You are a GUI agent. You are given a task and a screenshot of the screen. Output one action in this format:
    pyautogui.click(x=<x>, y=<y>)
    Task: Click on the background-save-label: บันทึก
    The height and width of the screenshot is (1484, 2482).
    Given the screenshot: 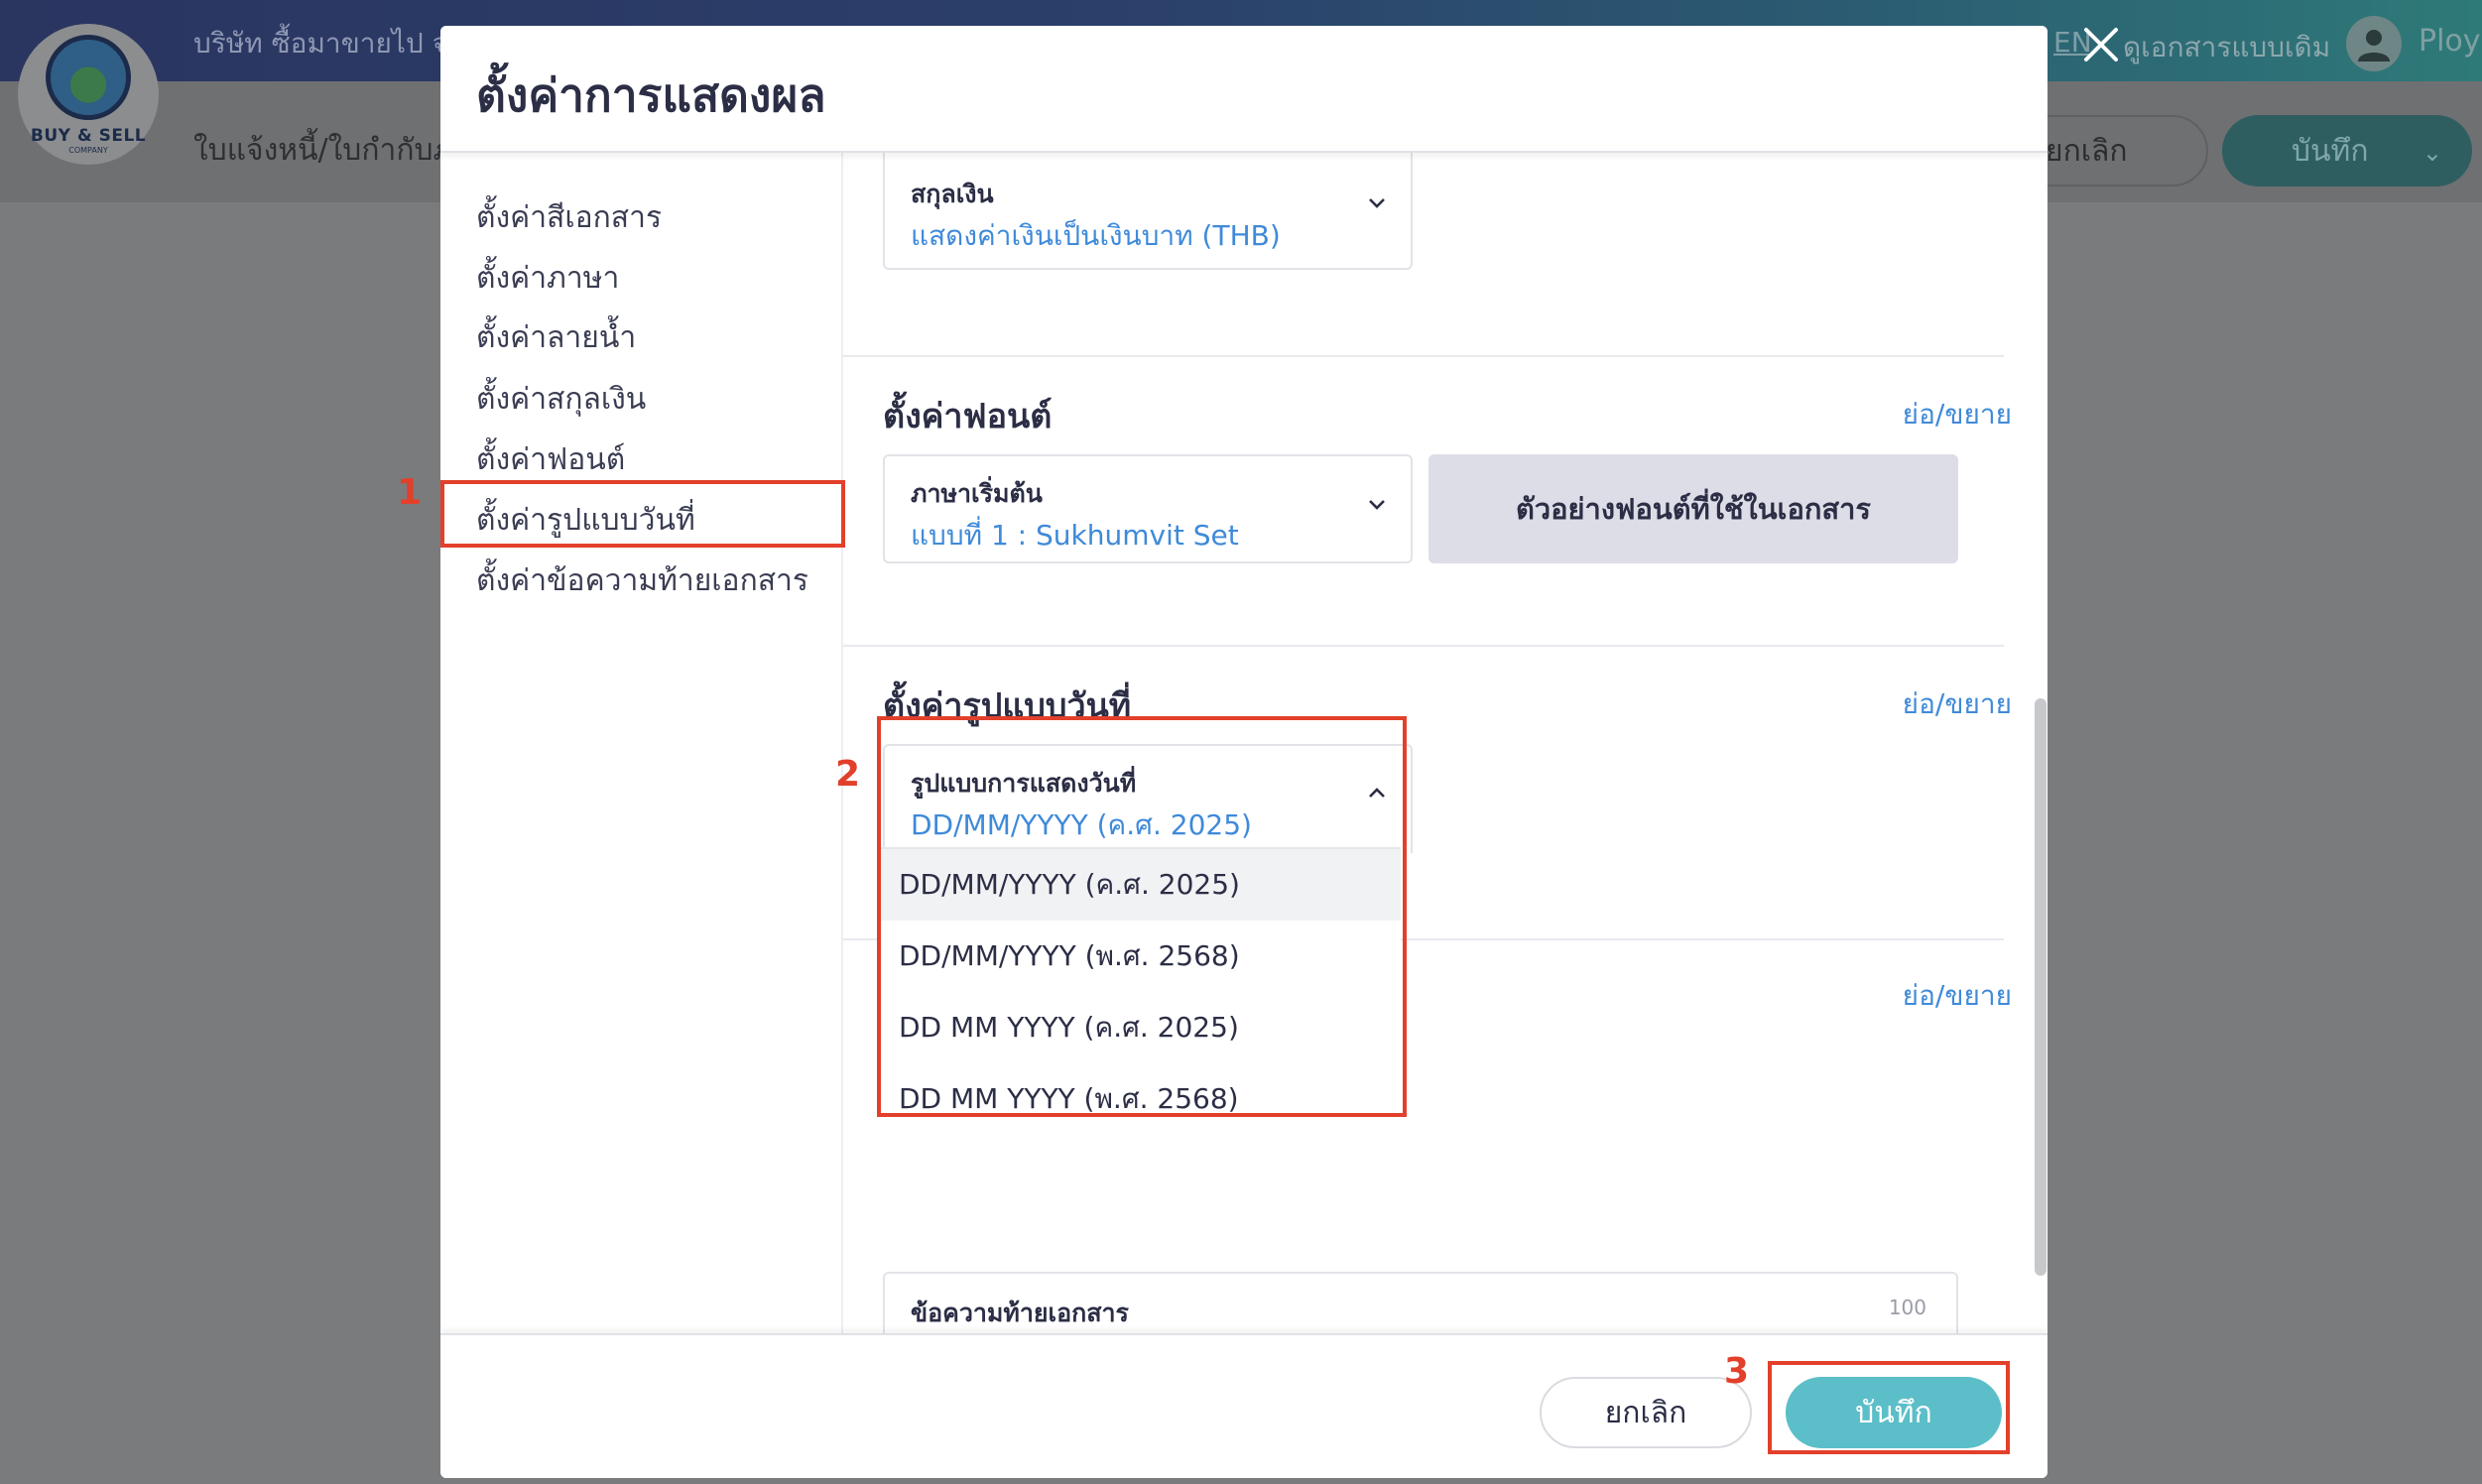 What is the action you would take?
    pyautogui.click(x=2330, y=151)
    